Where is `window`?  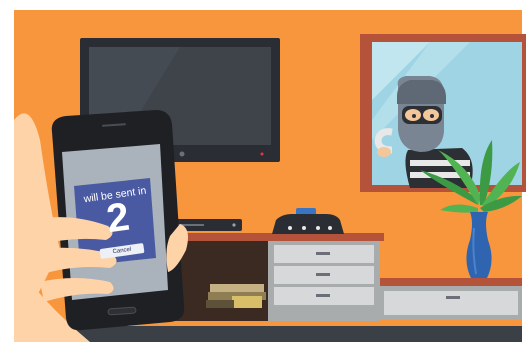
window is located at coordinates (443, 113).